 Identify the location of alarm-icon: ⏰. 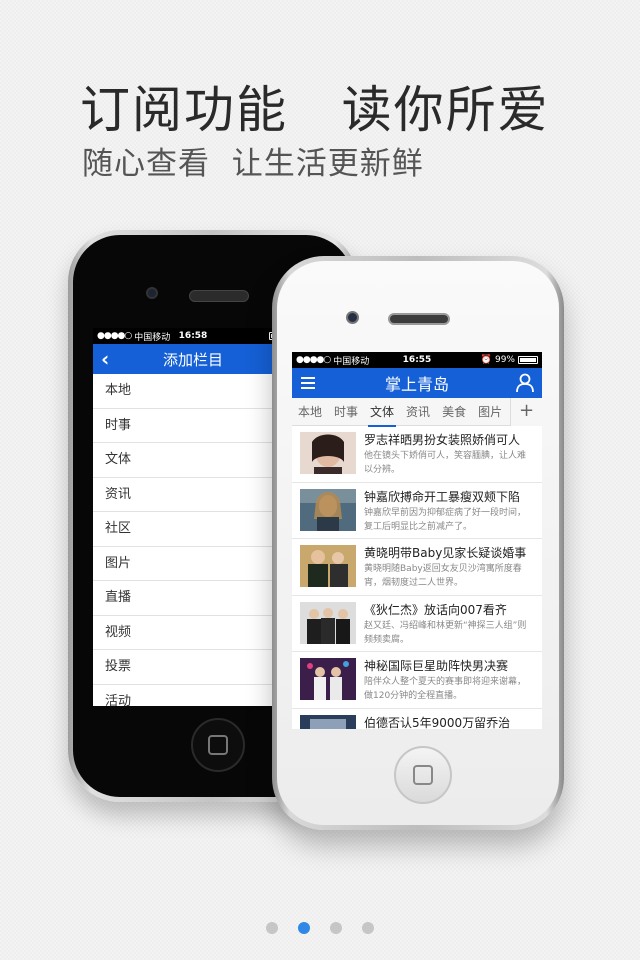
(486, 360).